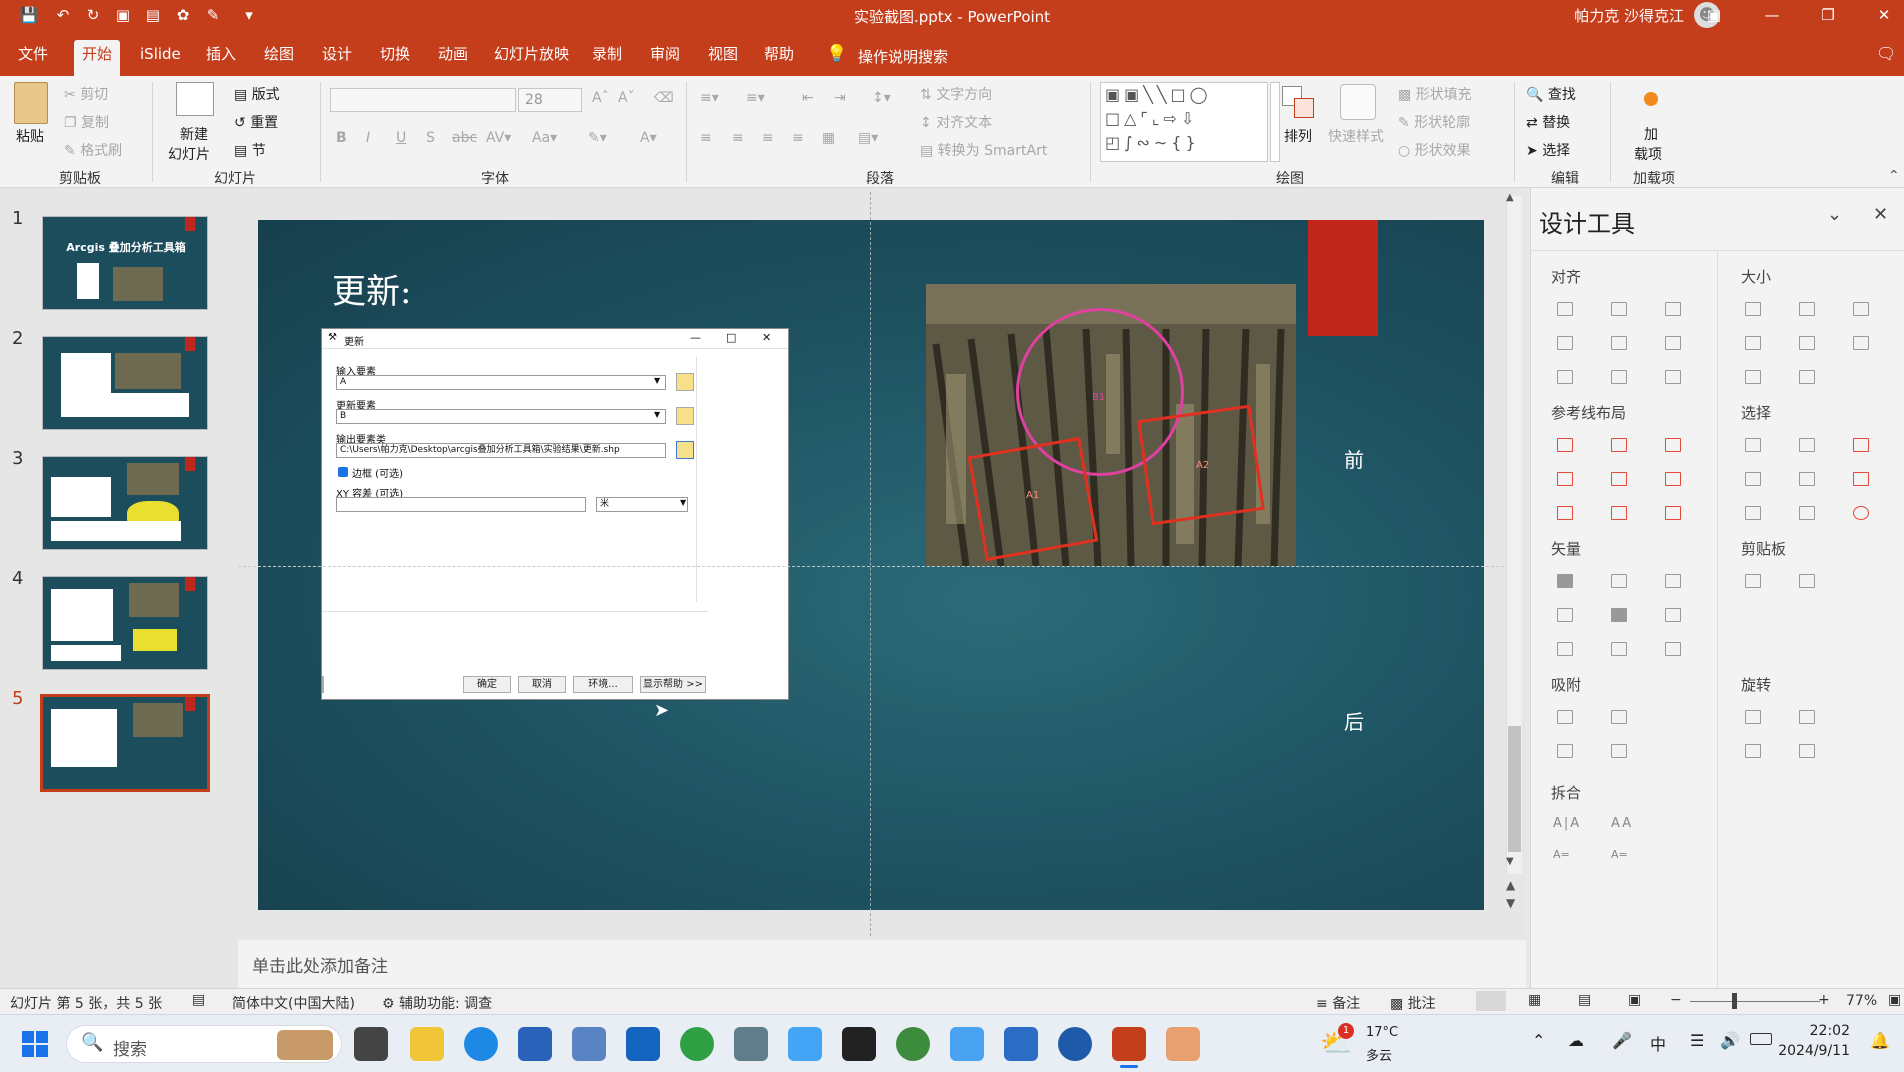  Describe the element at coordinates (1753, 343) in the screenshot. I see `stretch-left-icon` at that location.